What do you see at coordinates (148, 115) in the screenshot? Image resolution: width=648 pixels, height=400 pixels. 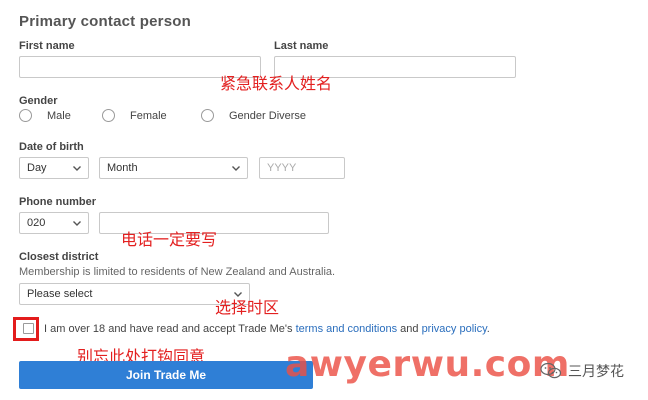 I see `gender-option-label: Female` at bounding box center [148, 115].